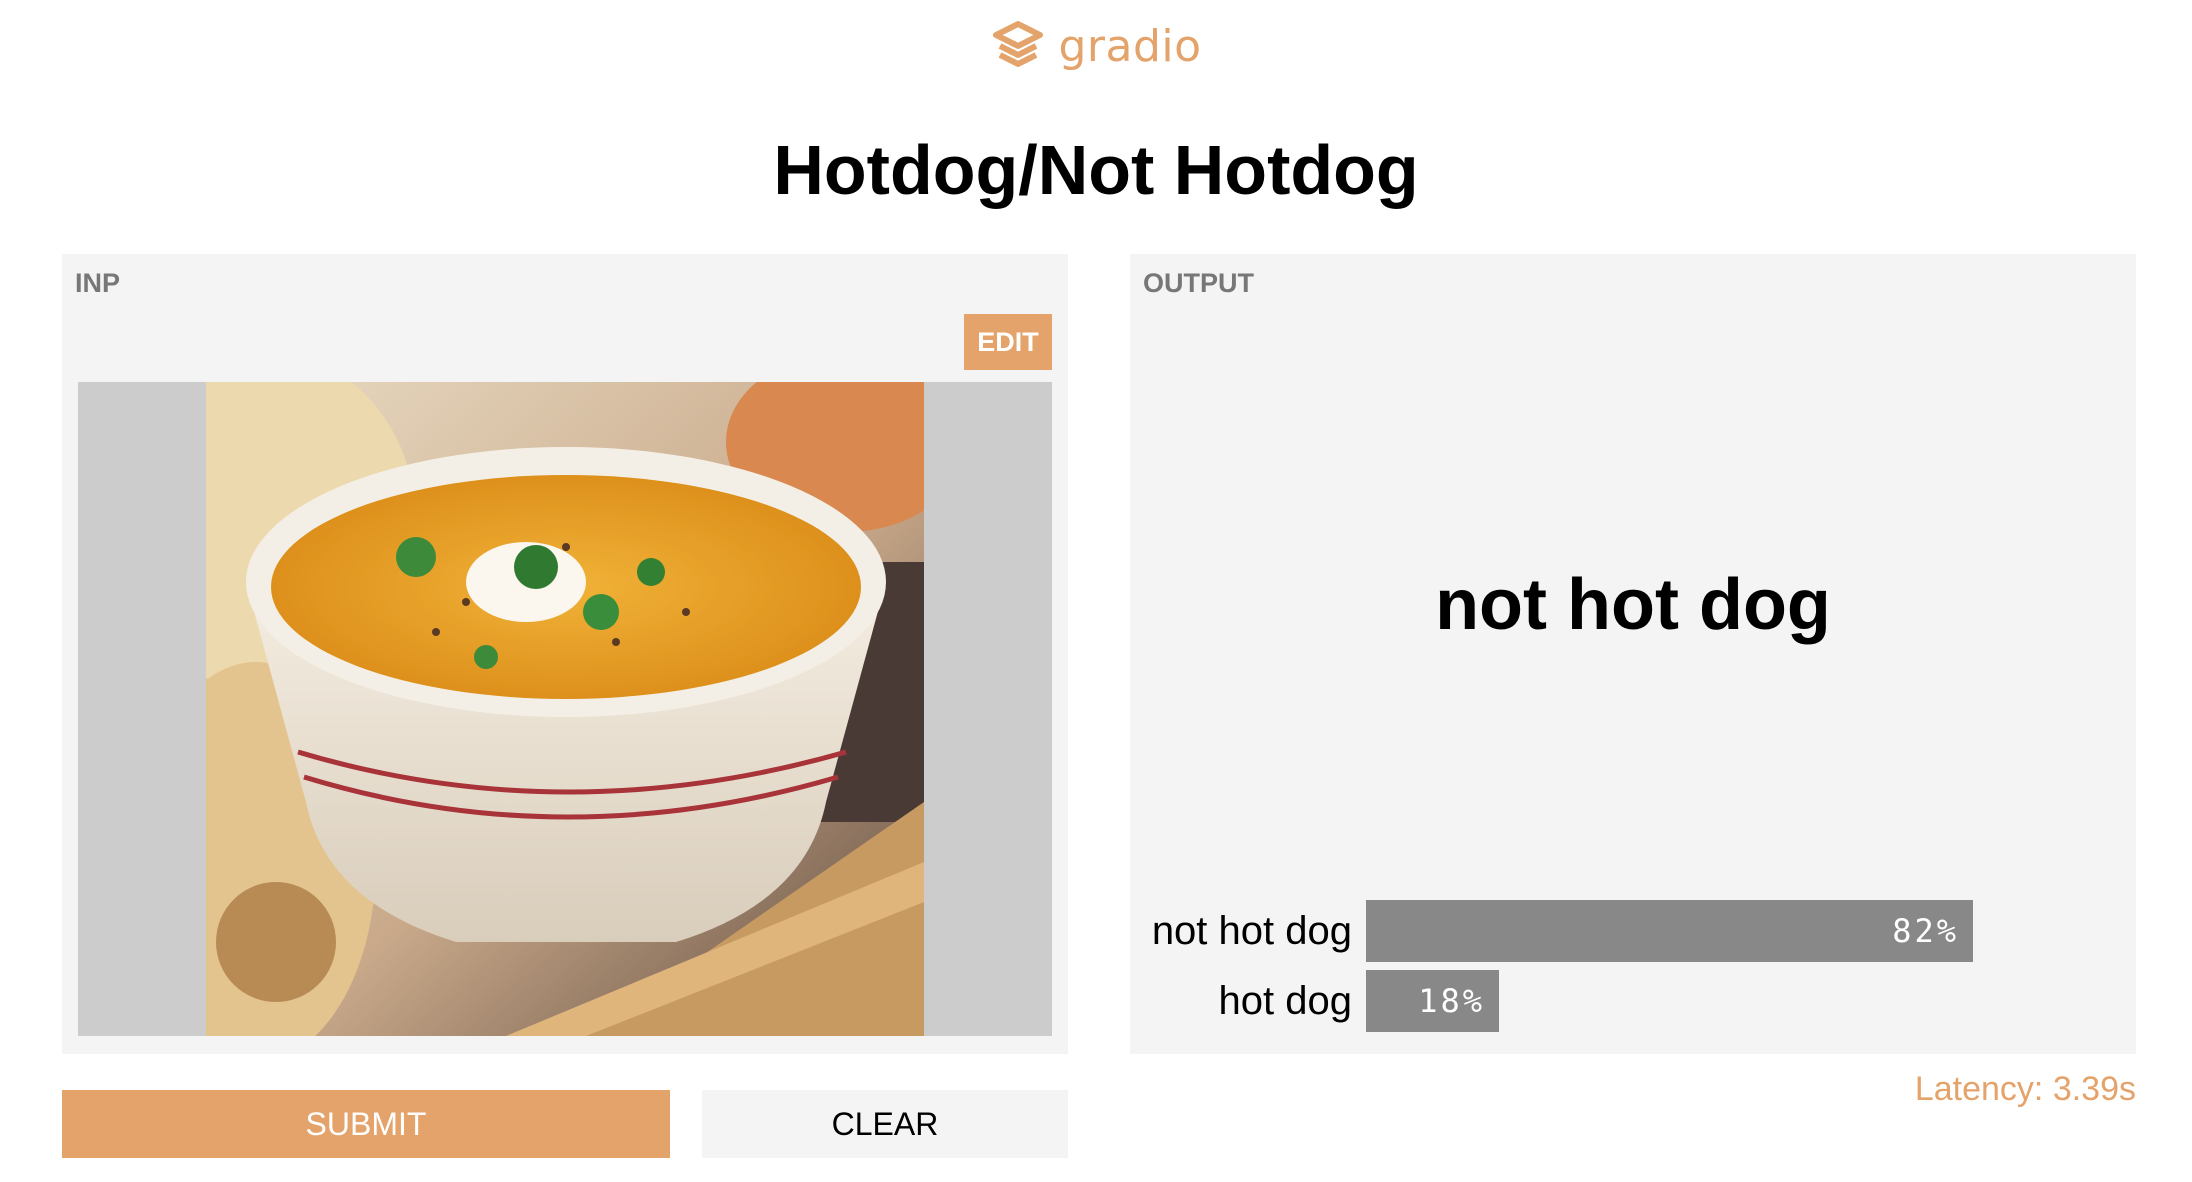  I want to click on confidence-label: hot dog, so click(1285, 1000).